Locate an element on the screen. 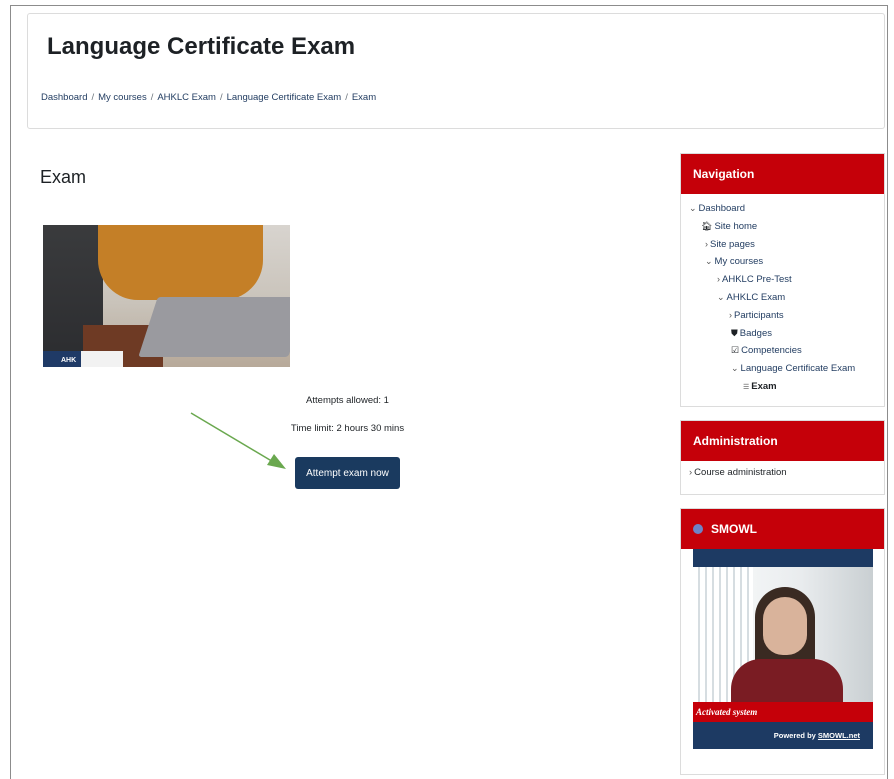  smowl-footer-prefix: Powered by is located at coordinates (795, 735).